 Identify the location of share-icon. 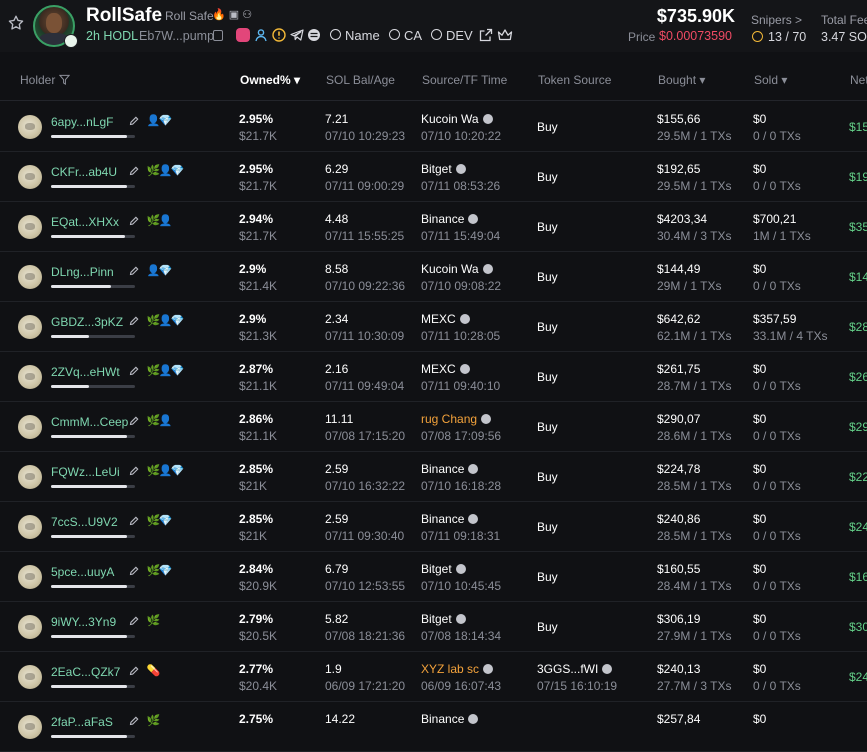
(486, 35).